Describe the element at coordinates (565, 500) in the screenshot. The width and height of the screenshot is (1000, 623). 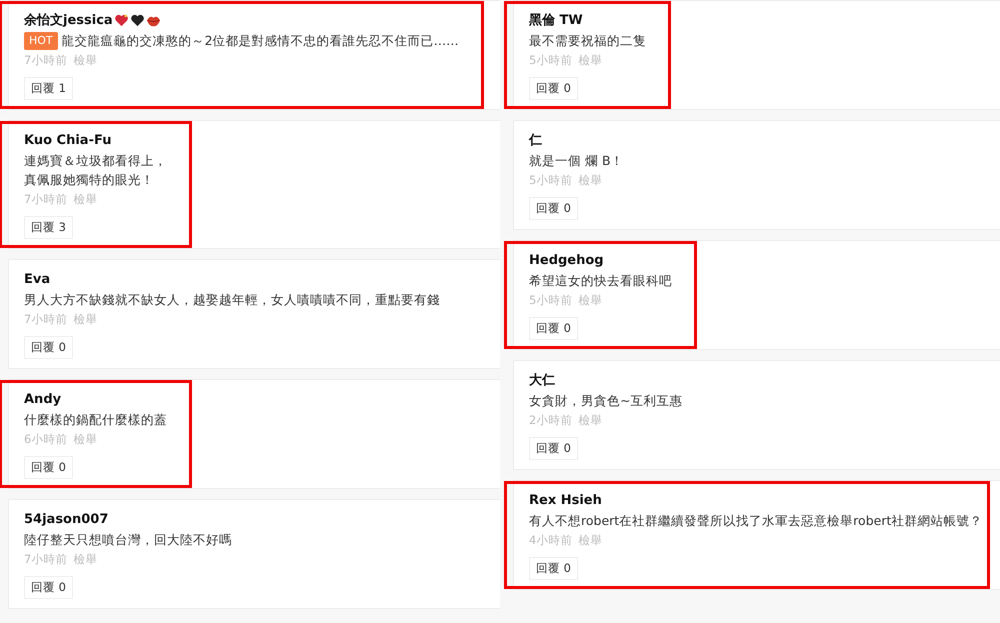
I see `user-name: Rex Hsieh` at that location.